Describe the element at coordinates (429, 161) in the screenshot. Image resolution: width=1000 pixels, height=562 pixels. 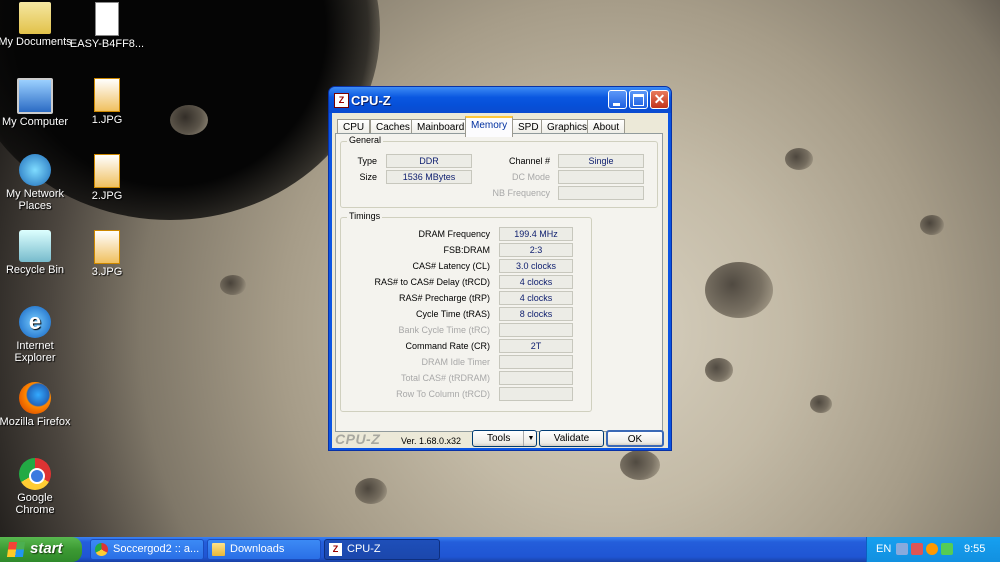
I see `type-value: DDR` at that location.